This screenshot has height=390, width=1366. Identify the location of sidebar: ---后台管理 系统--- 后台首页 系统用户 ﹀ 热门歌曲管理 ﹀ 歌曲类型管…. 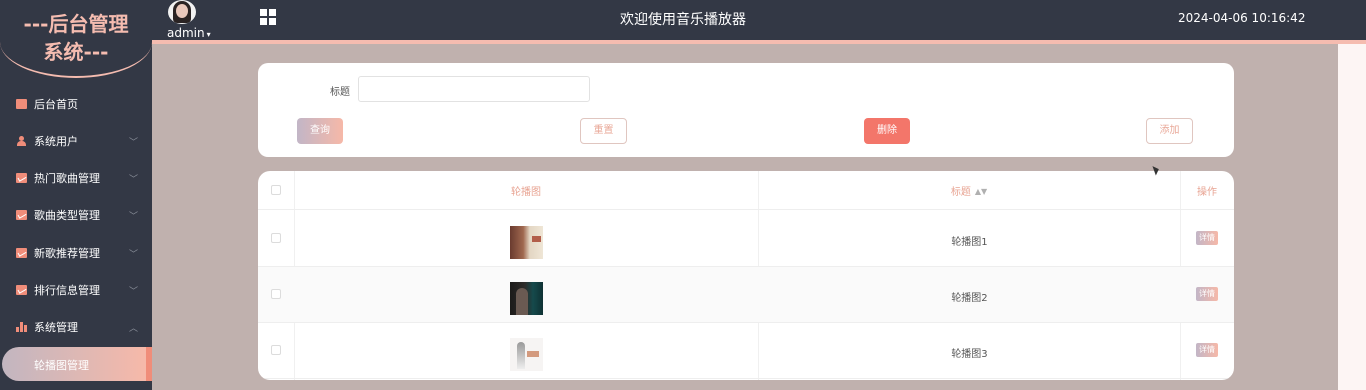
(76, 195).